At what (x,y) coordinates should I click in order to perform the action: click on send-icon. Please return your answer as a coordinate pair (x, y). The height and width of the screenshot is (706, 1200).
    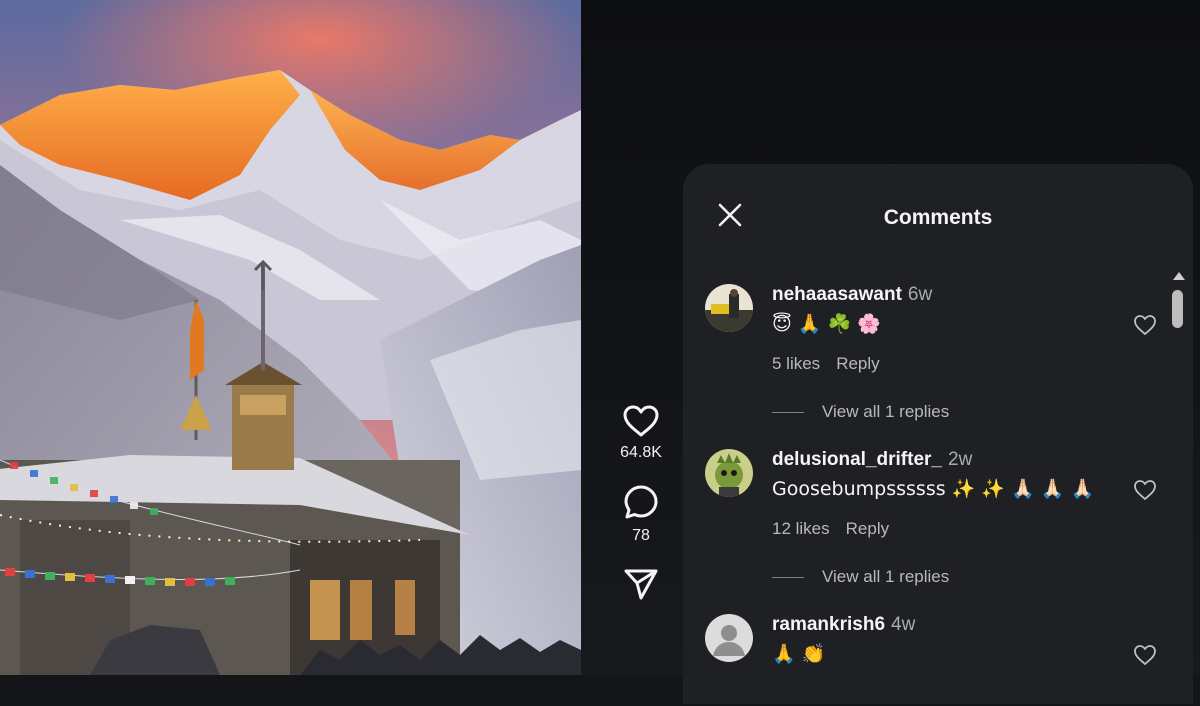
    Looking at the image, I should click on (641, 584).